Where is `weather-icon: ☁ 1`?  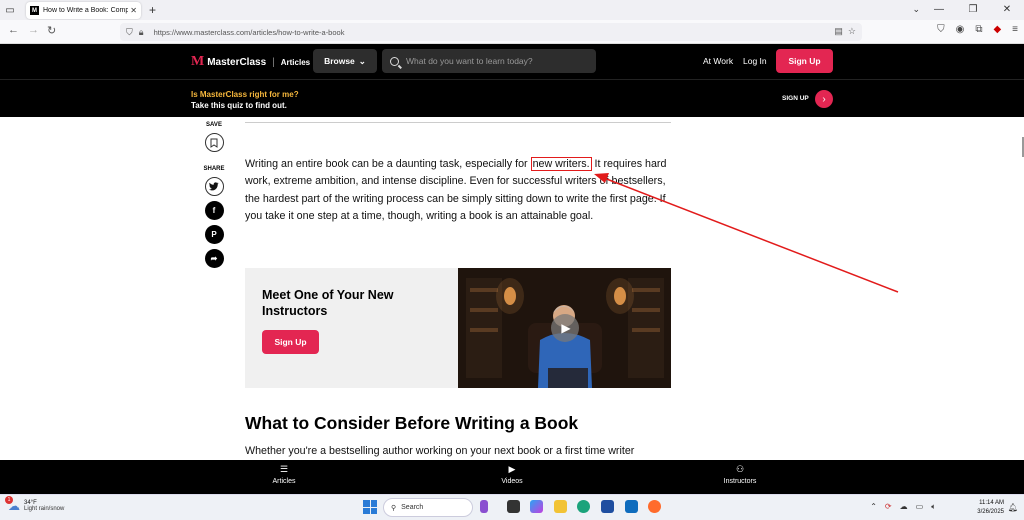
weather-icon: ☁ 1 is located at coordinates (12, 504).